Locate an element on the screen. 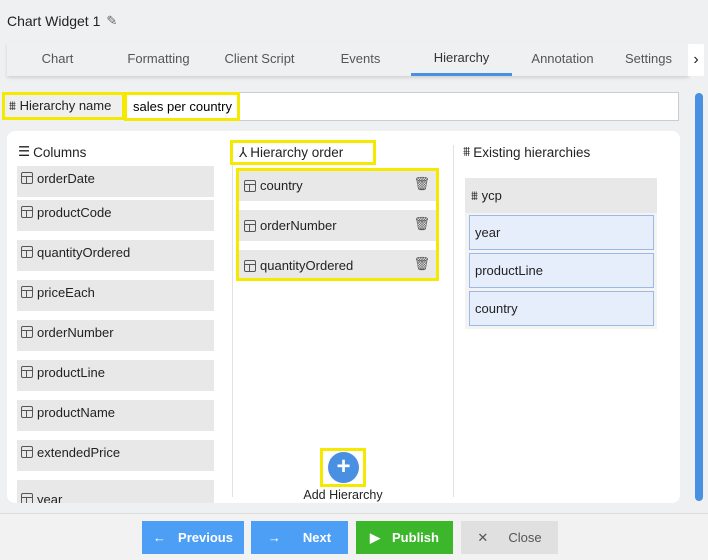  column-label: productName is located at coordinates (76, 412).